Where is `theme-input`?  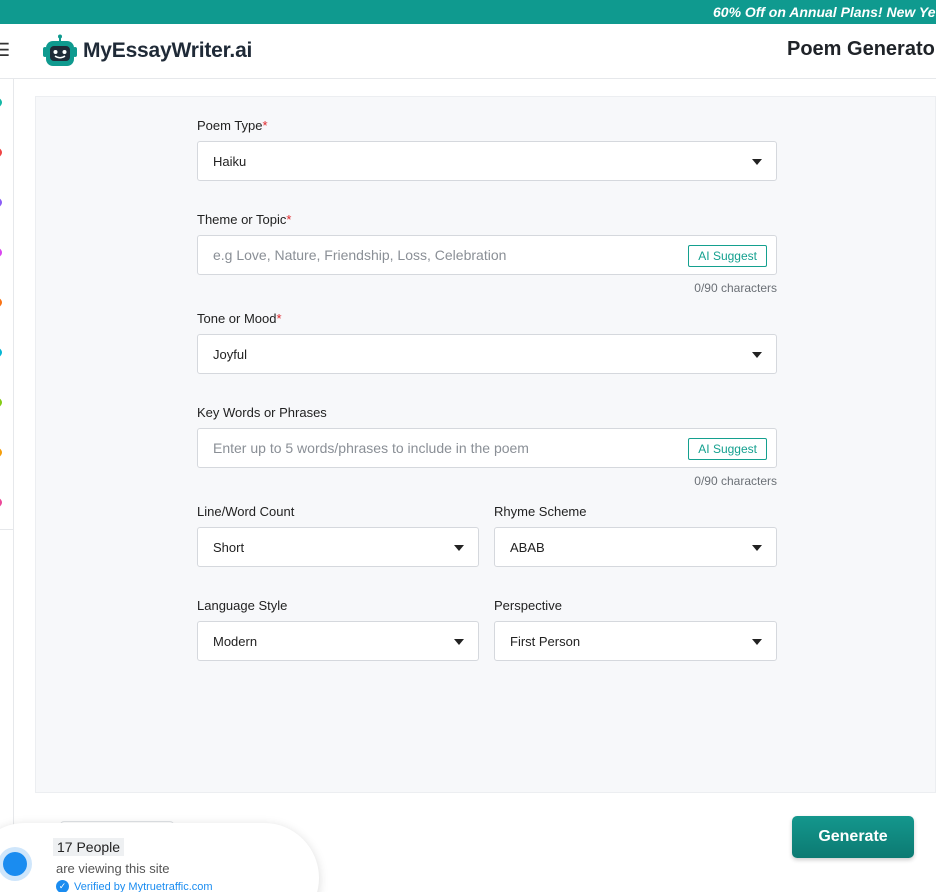 theme-input is located at coordinates (438, 255).